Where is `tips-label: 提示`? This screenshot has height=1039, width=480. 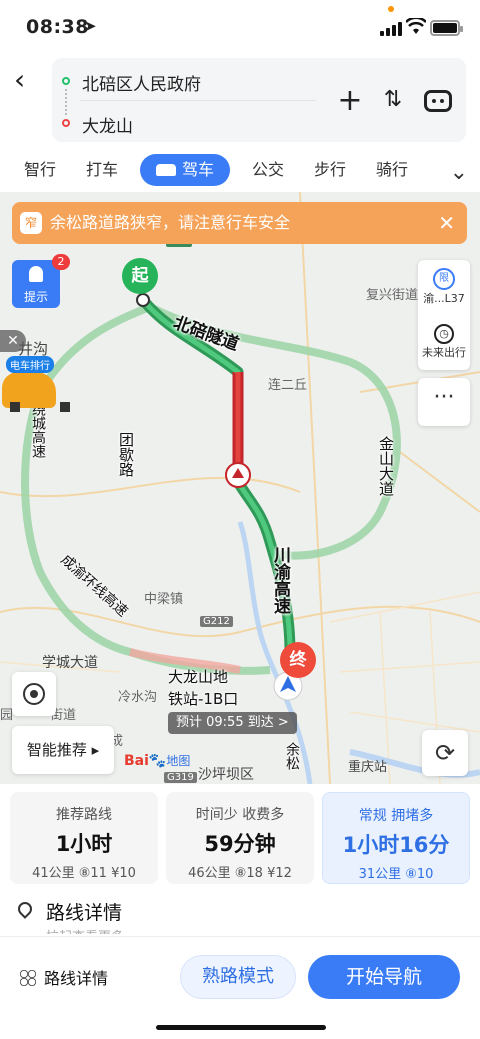 tips-label: 提示 is located at coordinates (35, 297).